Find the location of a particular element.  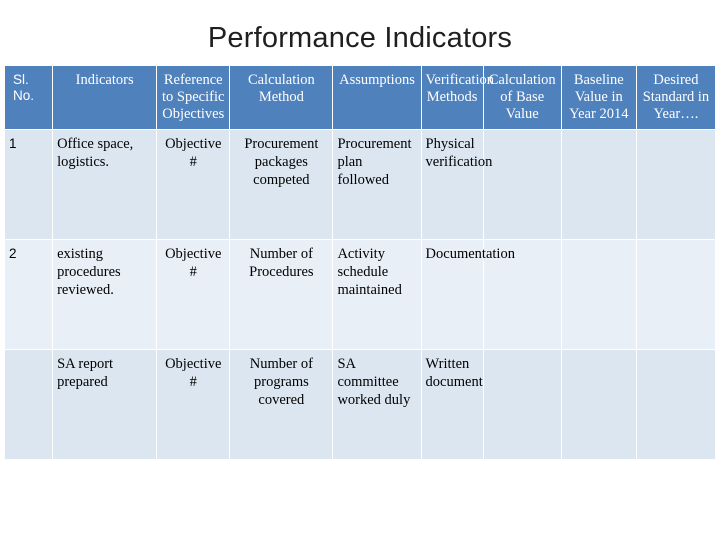

cell-sl-no: 2 is located at coordinates (28, 295).